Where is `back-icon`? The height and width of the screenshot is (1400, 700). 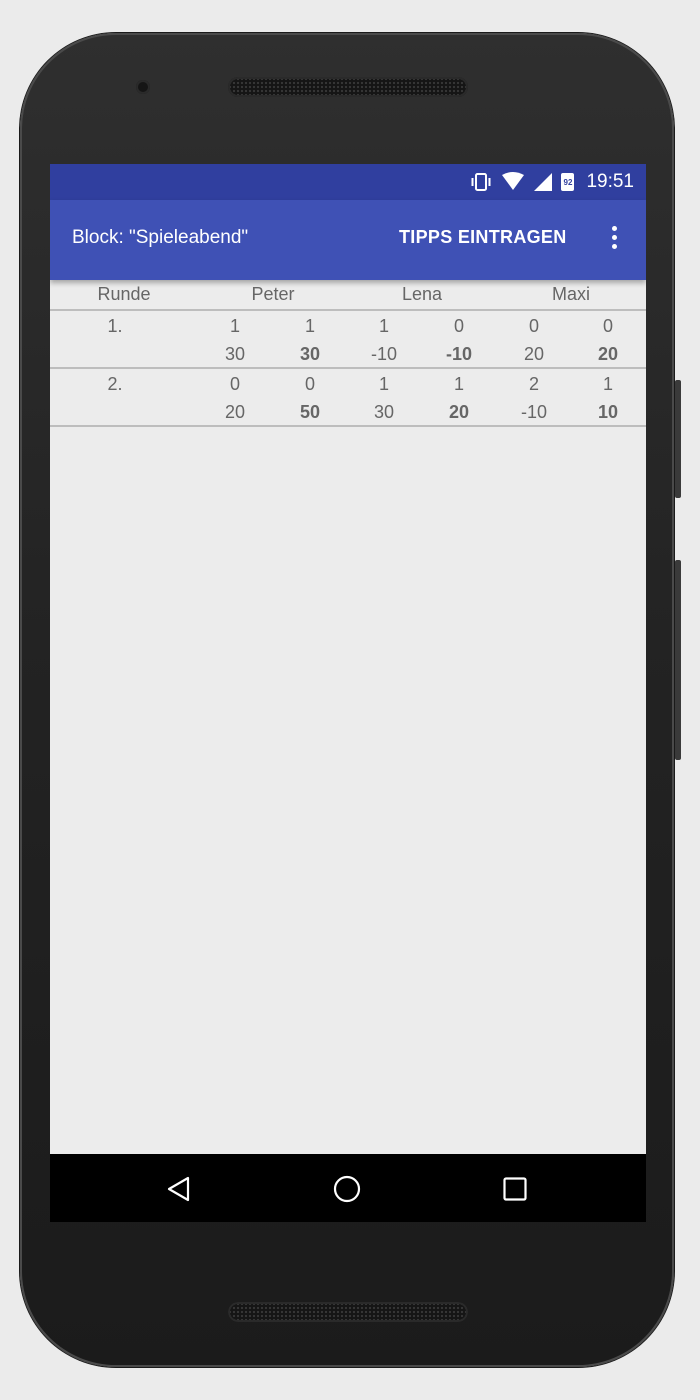
back-icon is located at coordinates (179, 1189).